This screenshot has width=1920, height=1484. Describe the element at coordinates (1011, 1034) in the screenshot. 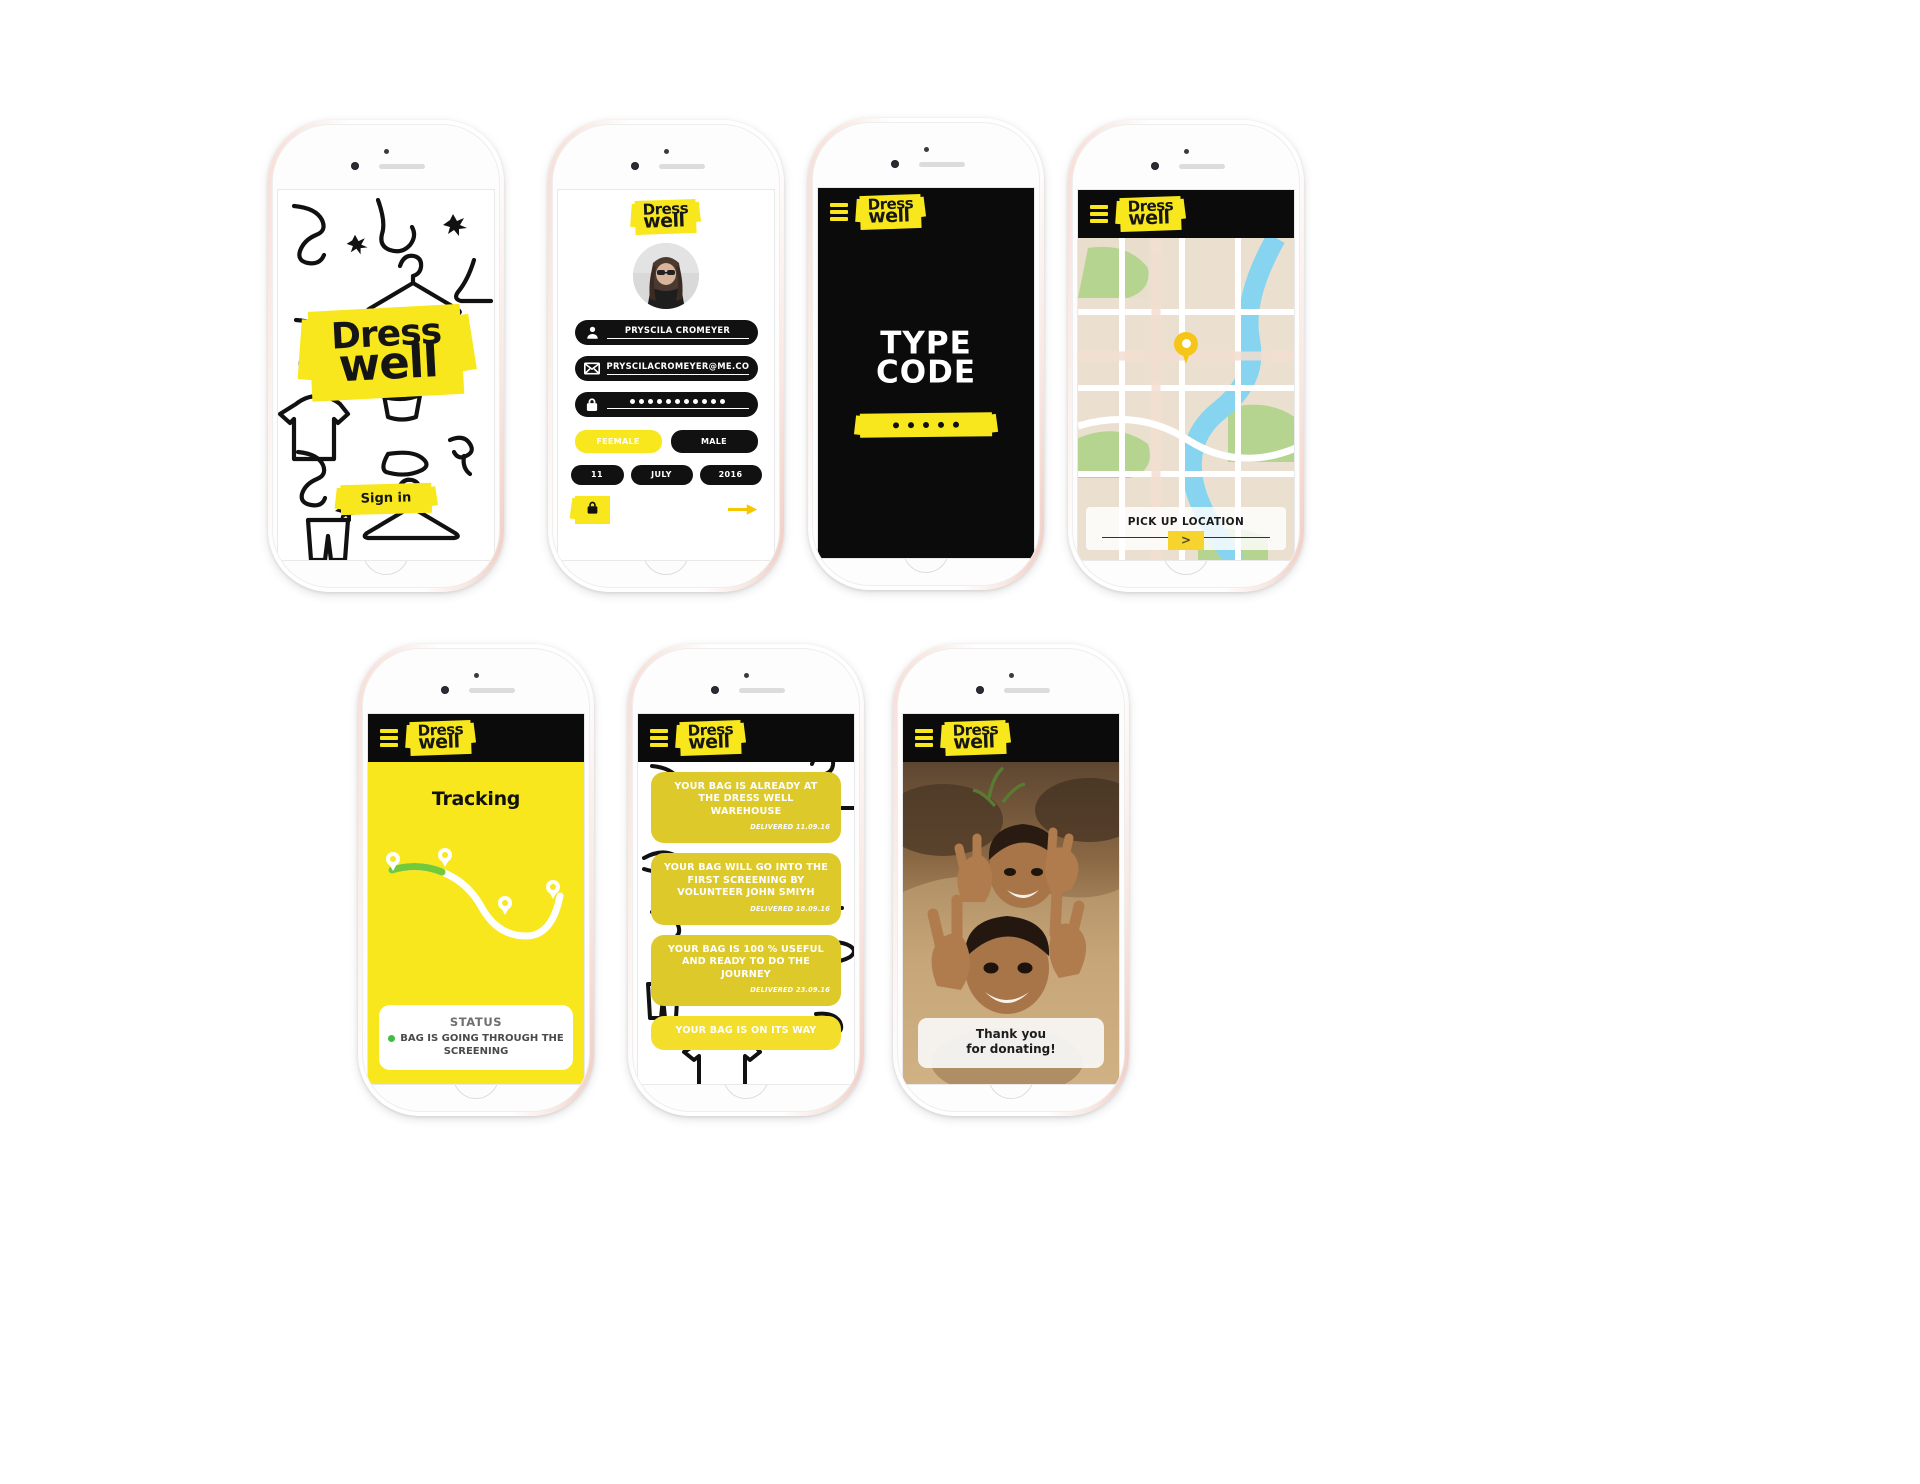

I see `thanks-line-1: Thank you` at that location.